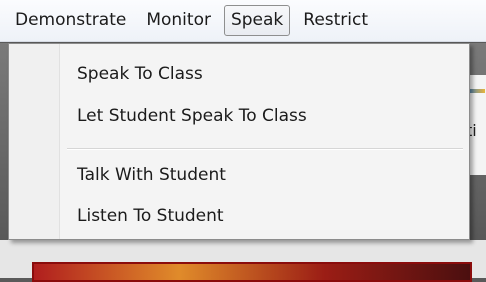  I want to click on menu-restrict: Restrict, so click(335, 20).